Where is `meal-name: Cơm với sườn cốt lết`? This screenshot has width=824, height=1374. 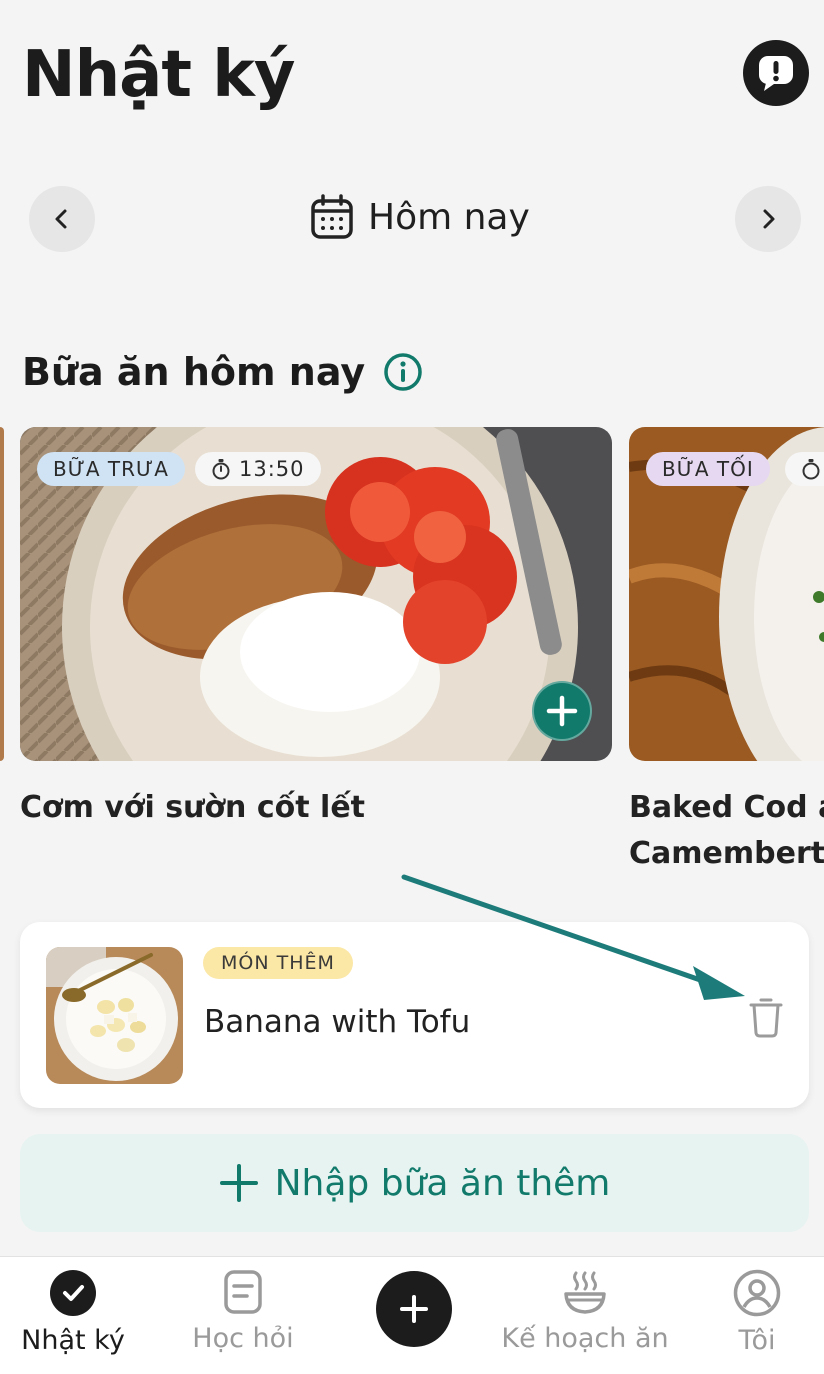
meal-name: Cơm với sườn cốt lết is located at coordinates (192, 807).